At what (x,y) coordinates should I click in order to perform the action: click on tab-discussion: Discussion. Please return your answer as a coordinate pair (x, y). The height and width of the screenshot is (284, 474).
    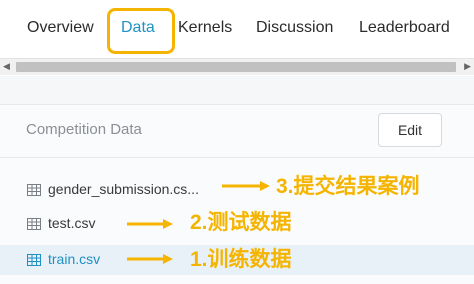
    Looking at the image, I should click on (294, 28).